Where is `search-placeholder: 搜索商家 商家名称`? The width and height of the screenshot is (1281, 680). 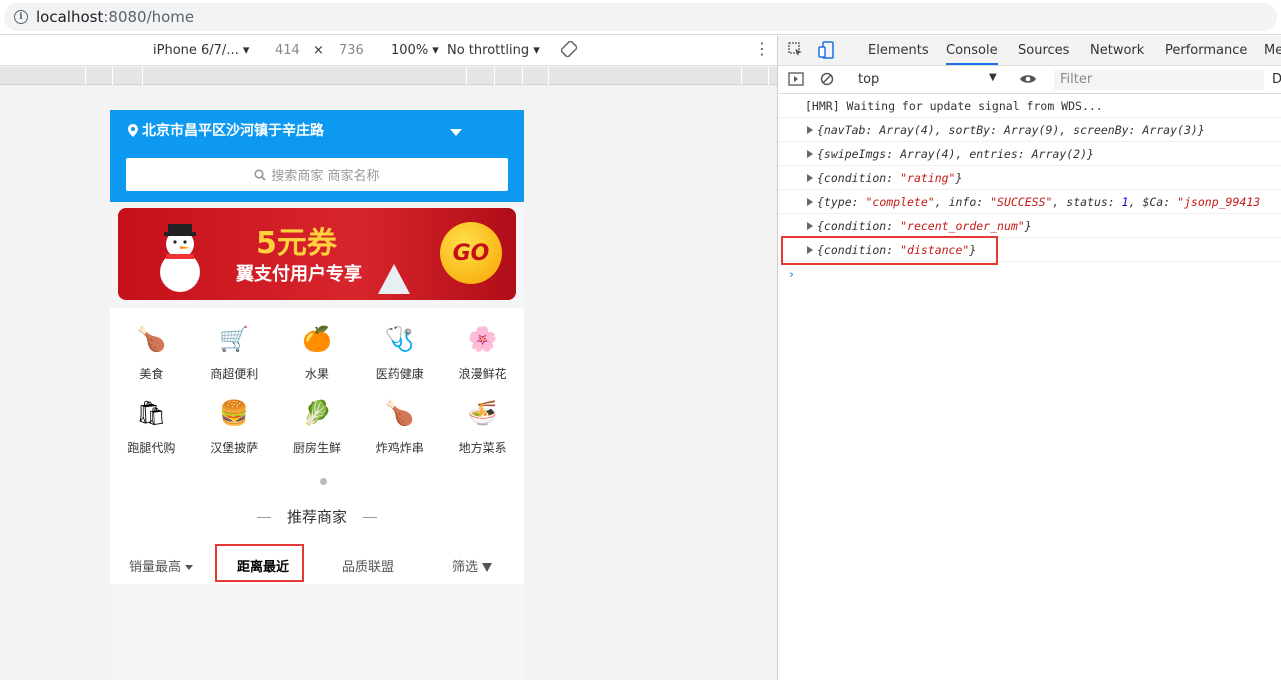
search-placeholder: 搜索商家 商家名称 is located at coordinates (325, 176).